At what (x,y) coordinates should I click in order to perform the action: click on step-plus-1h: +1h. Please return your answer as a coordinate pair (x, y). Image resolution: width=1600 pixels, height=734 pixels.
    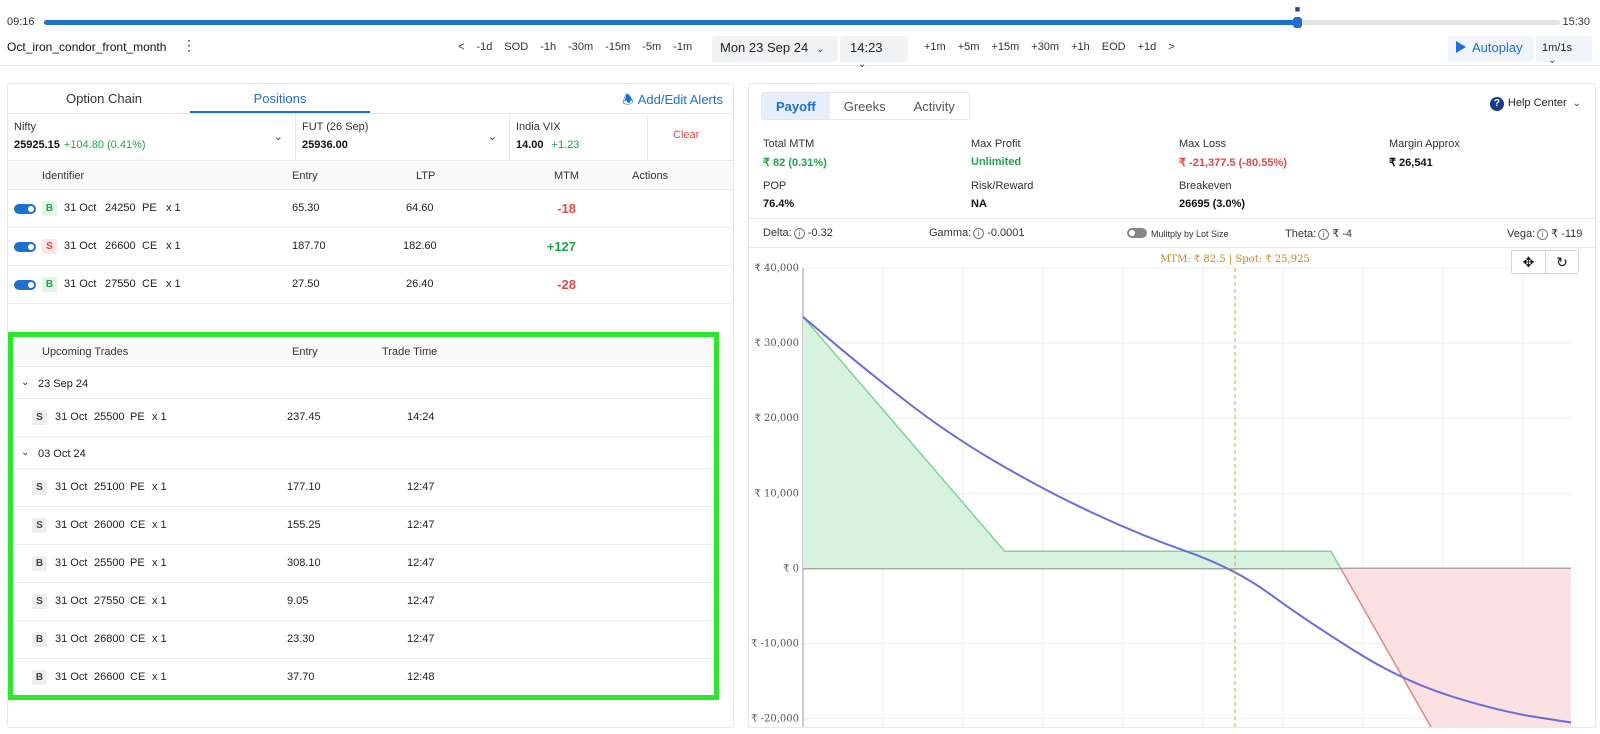
    Looking at the image, I should click on (1080, 47).